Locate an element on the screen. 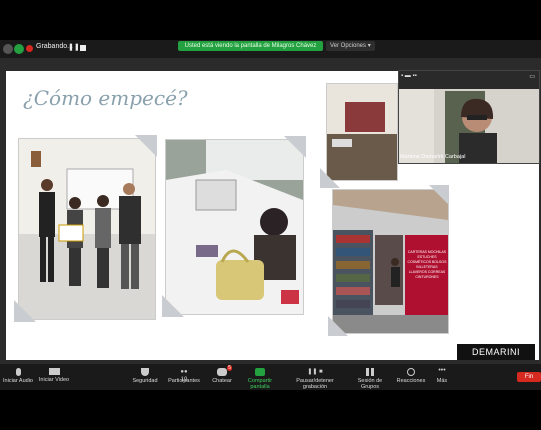 The image size is (541, 430). photo-sewing is located at coordinates (234, 227).